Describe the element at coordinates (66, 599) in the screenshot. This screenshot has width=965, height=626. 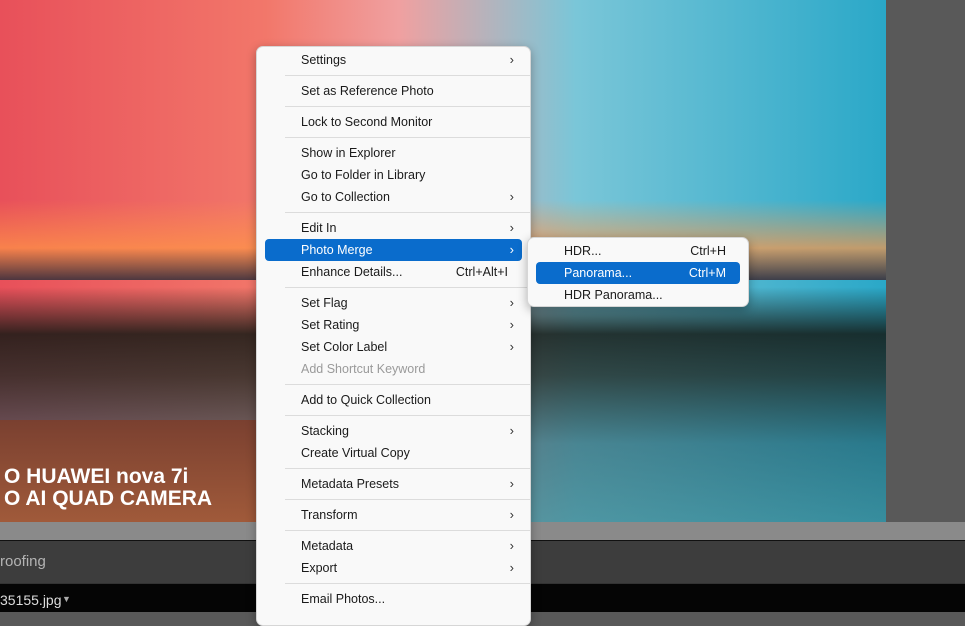
I see `dropdown-caret-icon: ▼` at that location.